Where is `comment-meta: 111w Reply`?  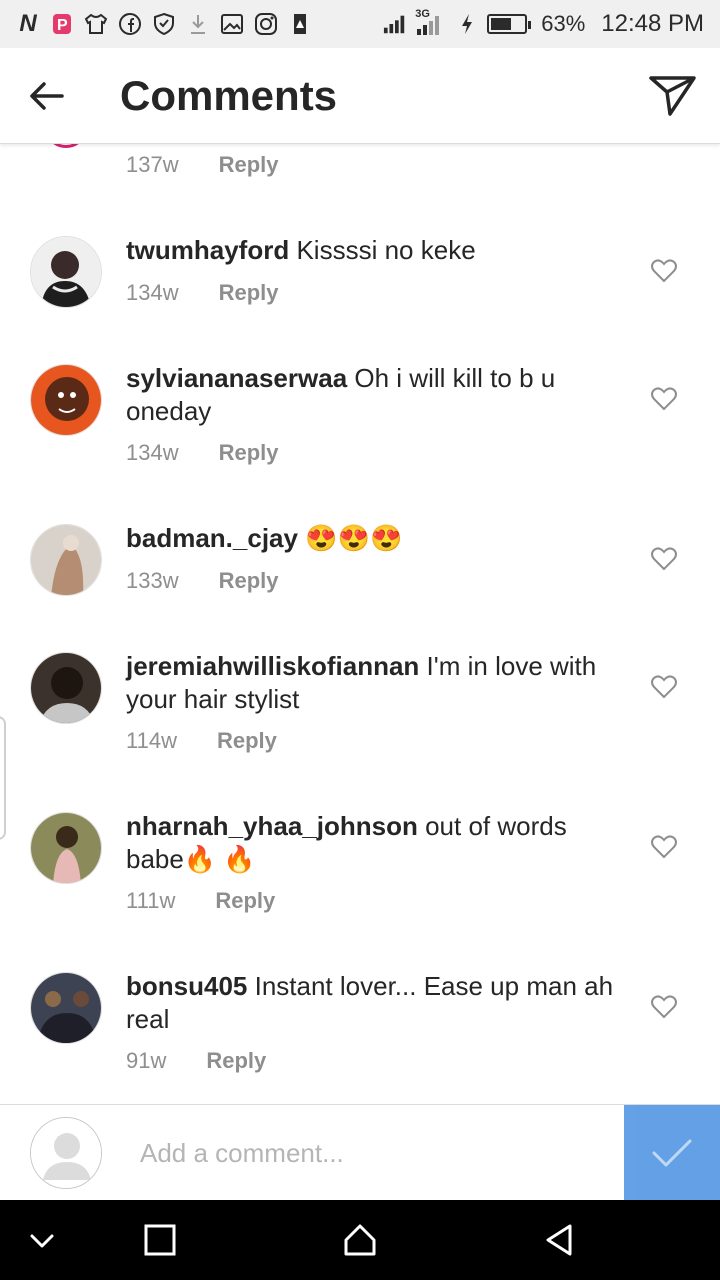
comment-meta: 111w Reply is located at coordinates (200, 901).